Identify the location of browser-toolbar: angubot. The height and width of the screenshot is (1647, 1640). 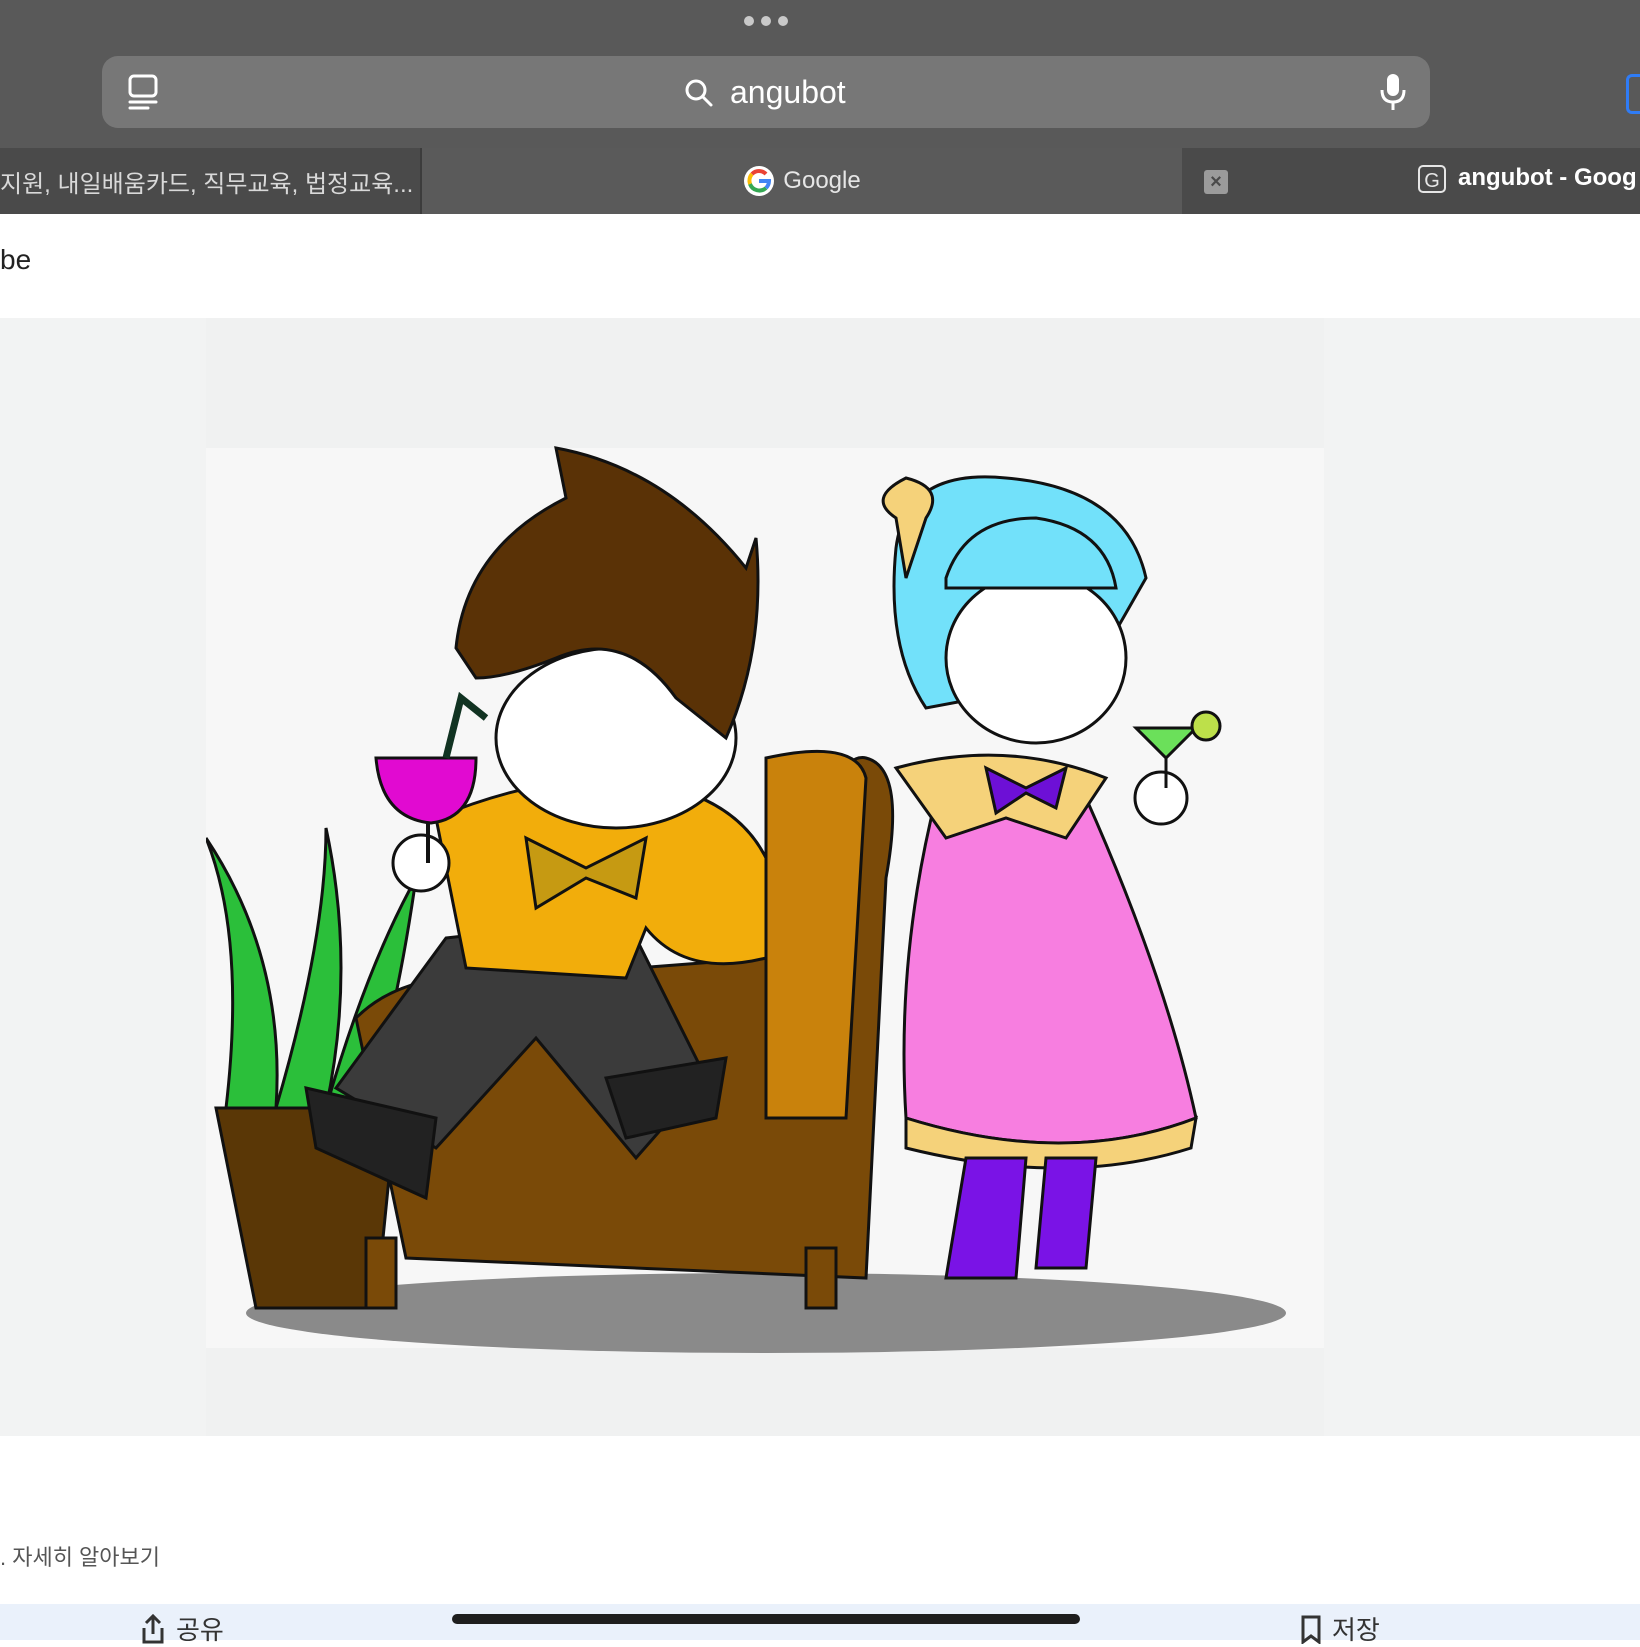
(820, 74).